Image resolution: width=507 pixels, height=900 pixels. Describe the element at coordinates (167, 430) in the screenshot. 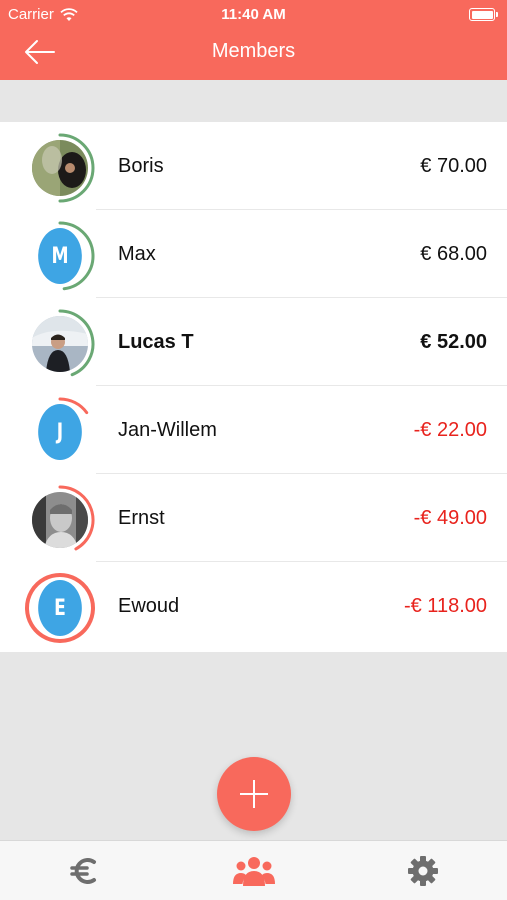

I see `member-name: Jan-Willem` at that location.